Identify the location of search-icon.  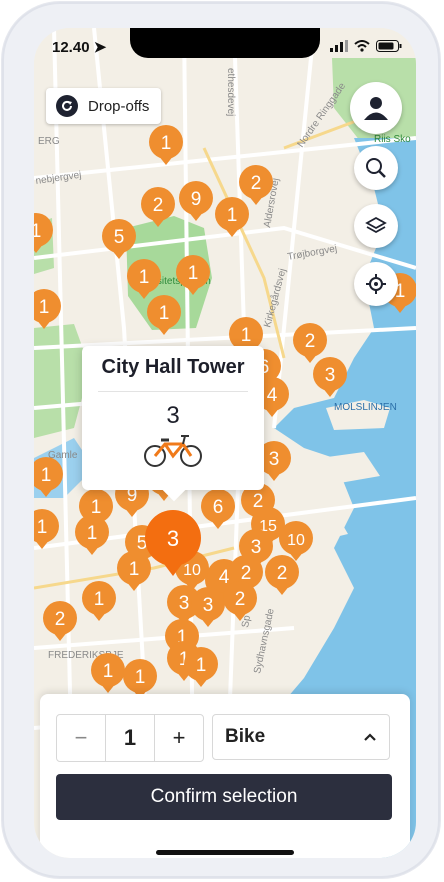
(376, 168).